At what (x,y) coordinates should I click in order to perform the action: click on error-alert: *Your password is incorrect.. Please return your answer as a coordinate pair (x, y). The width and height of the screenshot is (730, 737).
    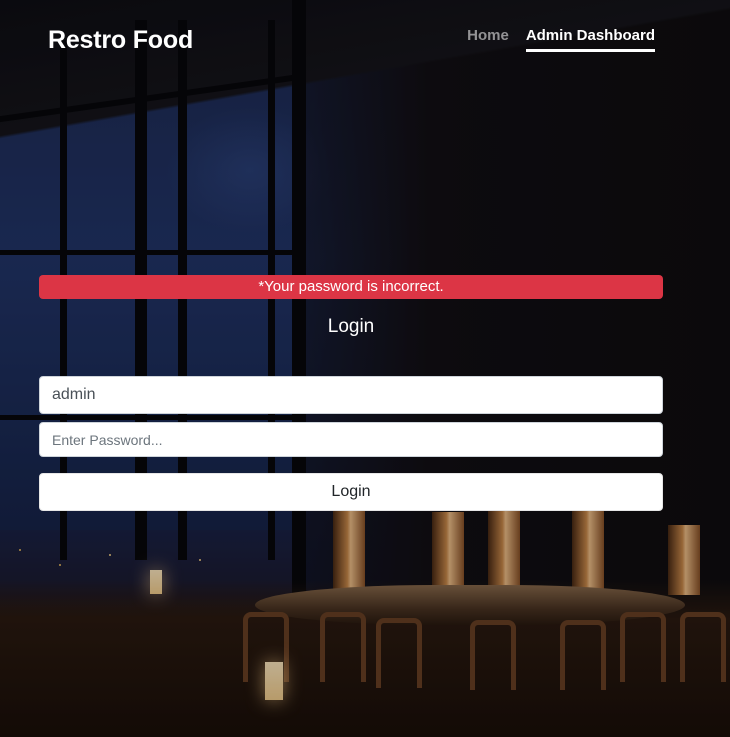
    Looking at the image, I should click on (351, 287).